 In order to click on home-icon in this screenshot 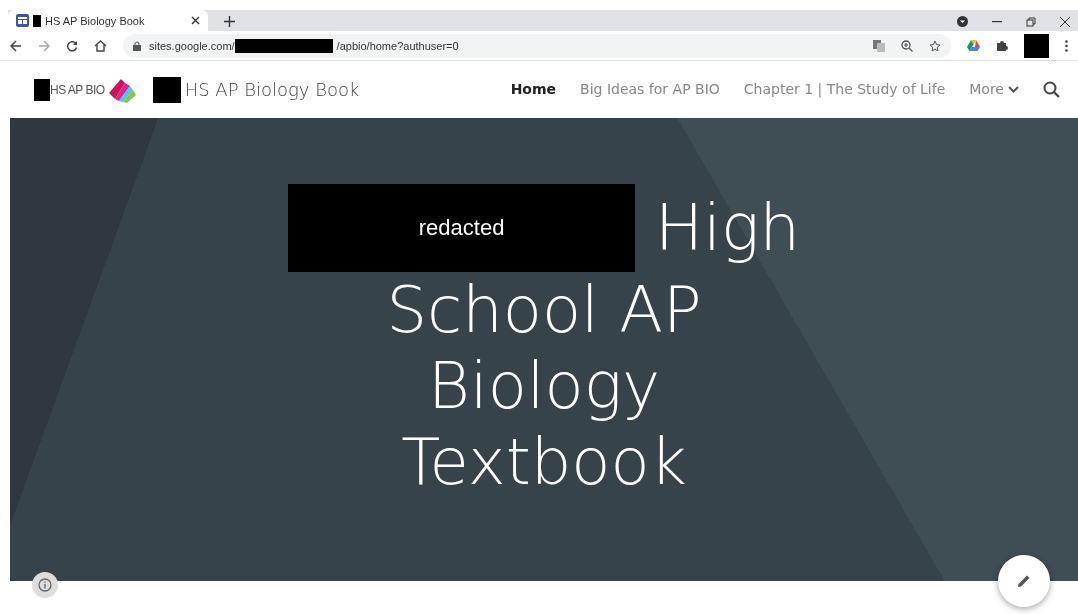, I will do `click(100, 45)`.